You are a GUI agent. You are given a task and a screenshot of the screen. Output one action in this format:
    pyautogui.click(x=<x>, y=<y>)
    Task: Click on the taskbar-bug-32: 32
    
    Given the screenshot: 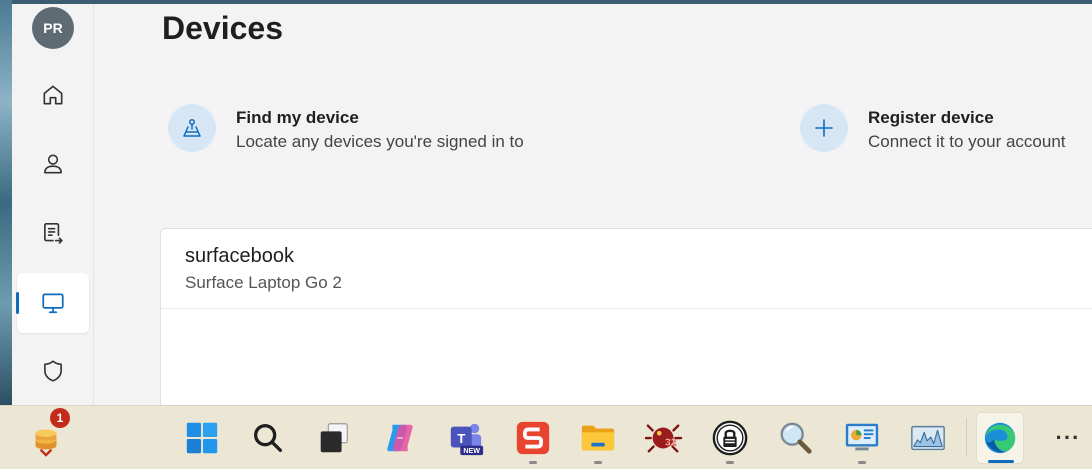 What is the action you would take?
    pyautogui.click(x=664, y=438)
    